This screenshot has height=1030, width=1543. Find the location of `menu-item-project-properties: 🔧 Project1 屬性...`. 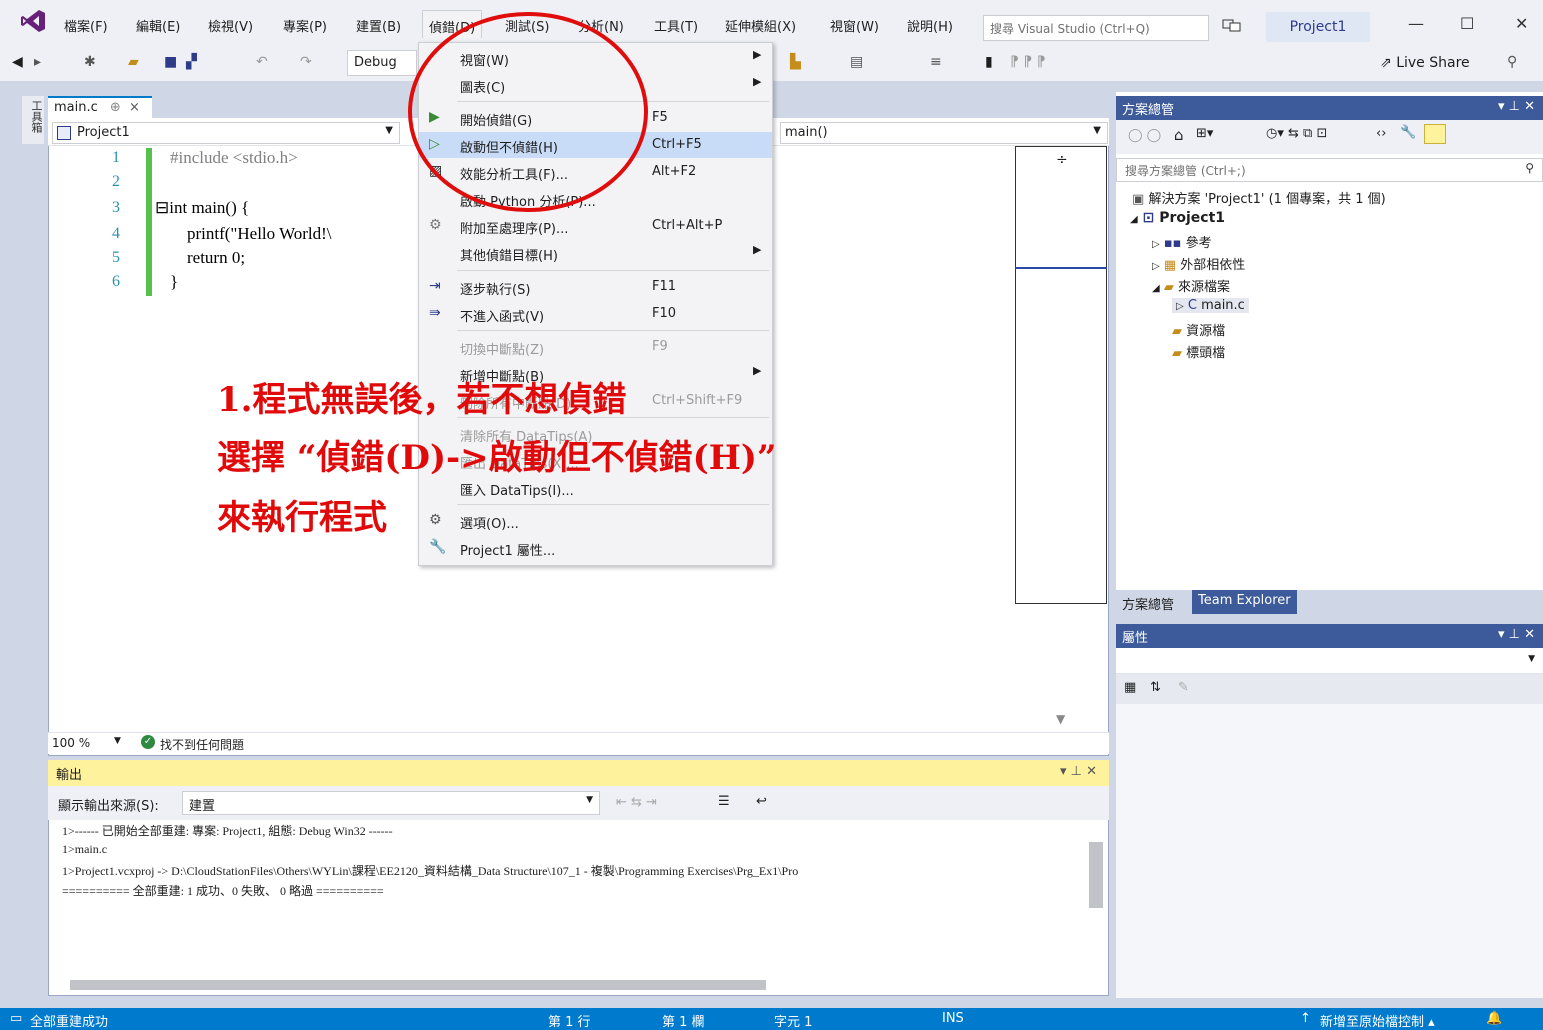

menu-item-project-properties: 🔧 Project1 屬性... is located at coordinates (595, 548).